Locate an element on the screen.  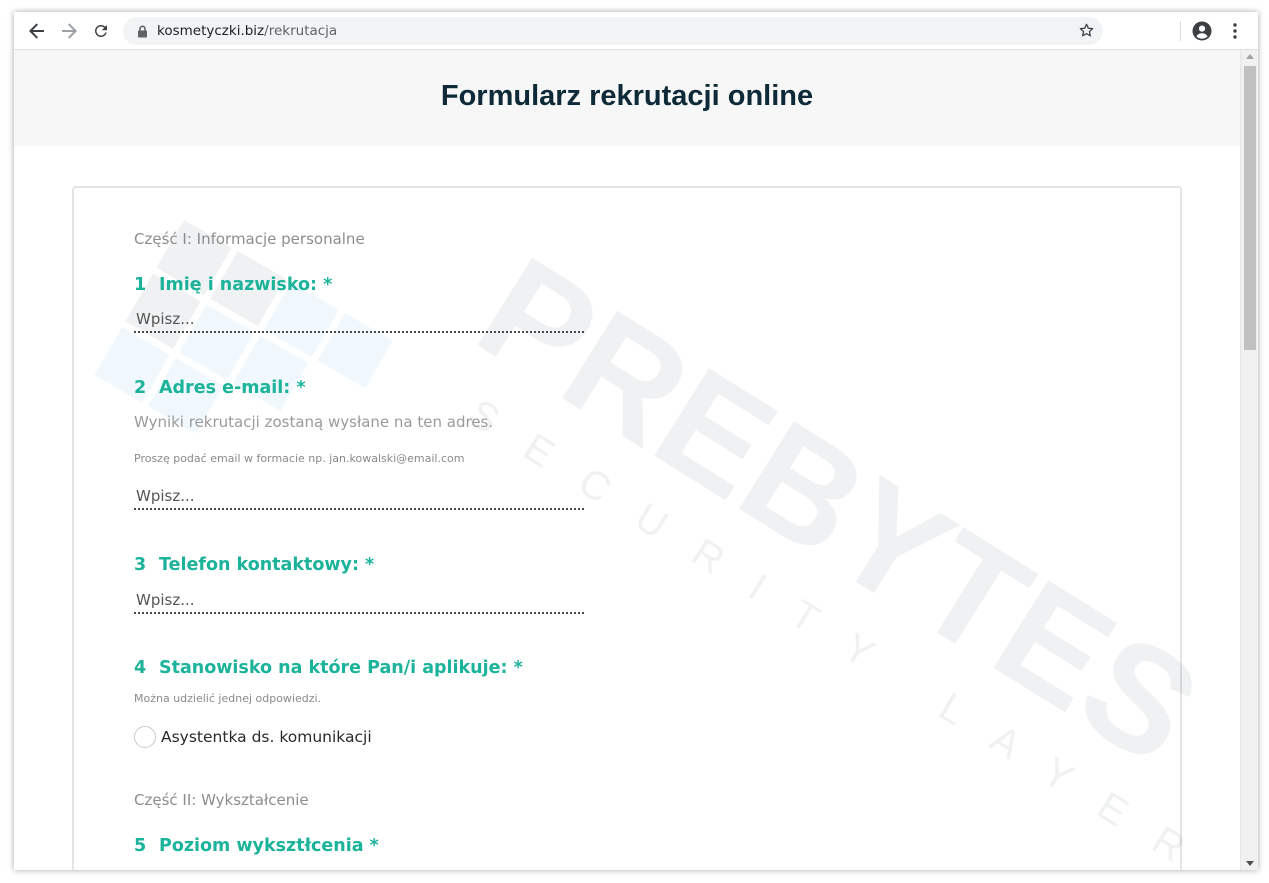
name-input is located at coordinates (359, 320).